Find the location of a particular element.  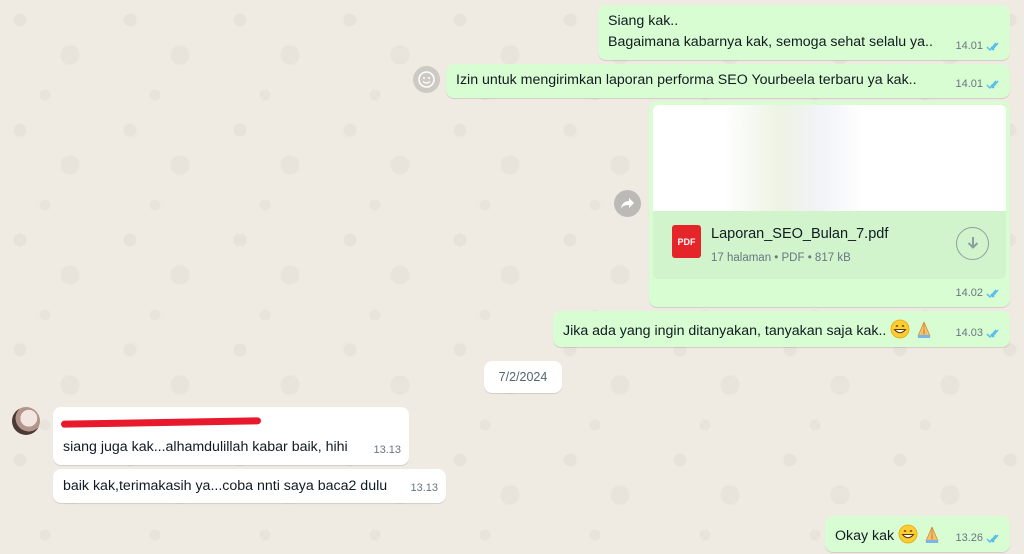

message-time: 13.26 is located at coordinates (969, 538).